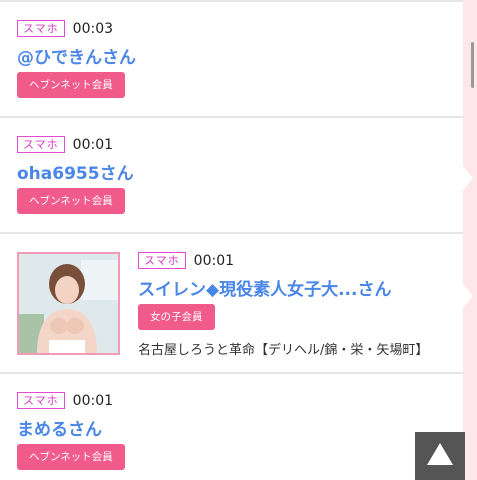 The height and width of the screenshot is (480, 477). I want to click on visitor-name-link: @ひできんさん, so click(240, 55).